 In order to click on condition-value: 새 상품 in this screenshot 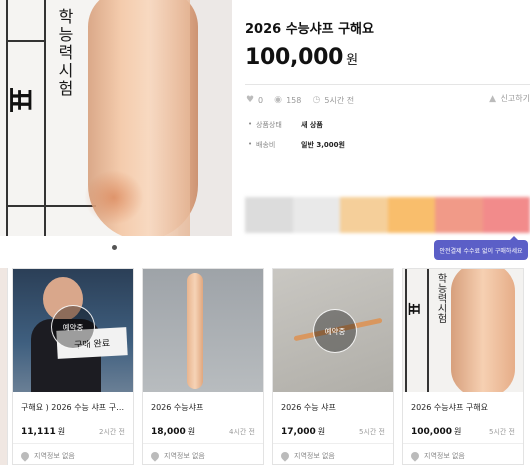, I will do `click(312, 125)`.